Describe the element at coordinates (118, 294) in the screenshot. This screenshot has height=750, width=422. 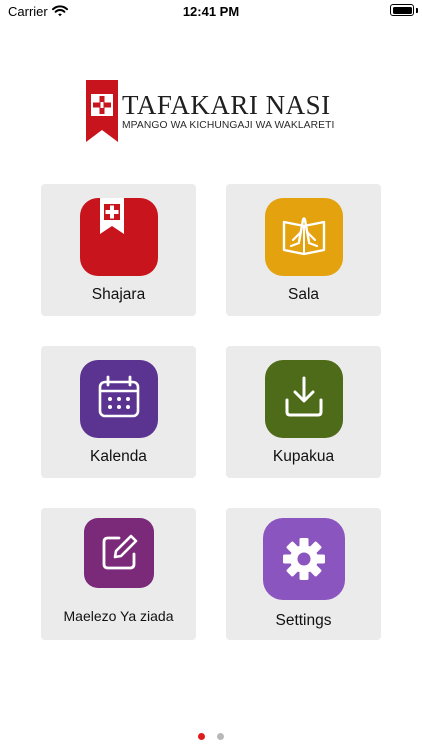
I see `tile-label: Shajara` at that location.